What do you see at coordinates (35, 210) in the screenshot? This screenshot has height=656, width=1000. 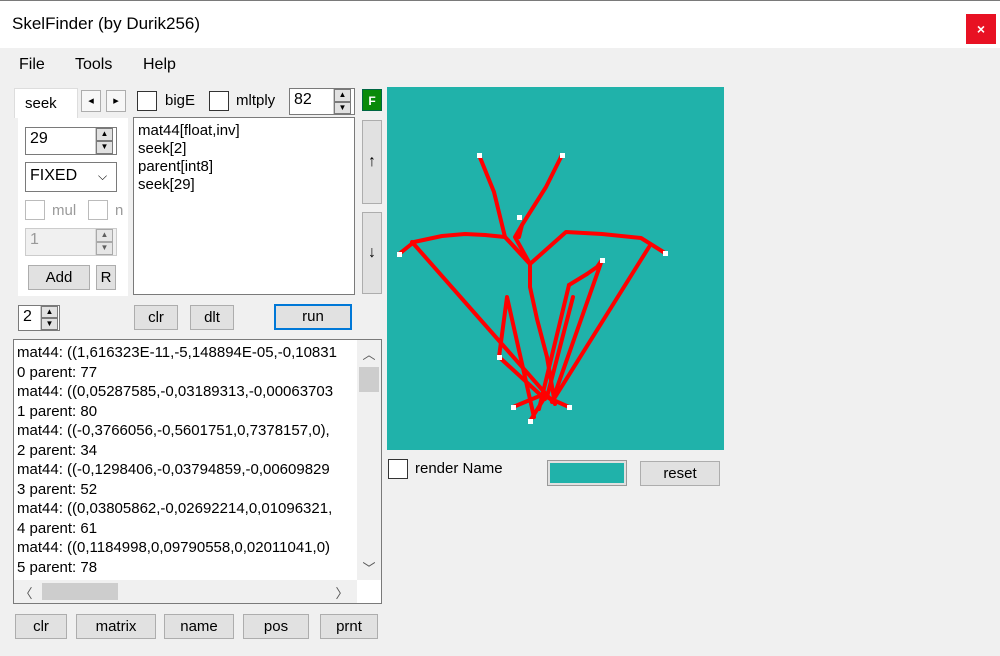 I see `mul-checkbox` at bounding box center [35, 210].